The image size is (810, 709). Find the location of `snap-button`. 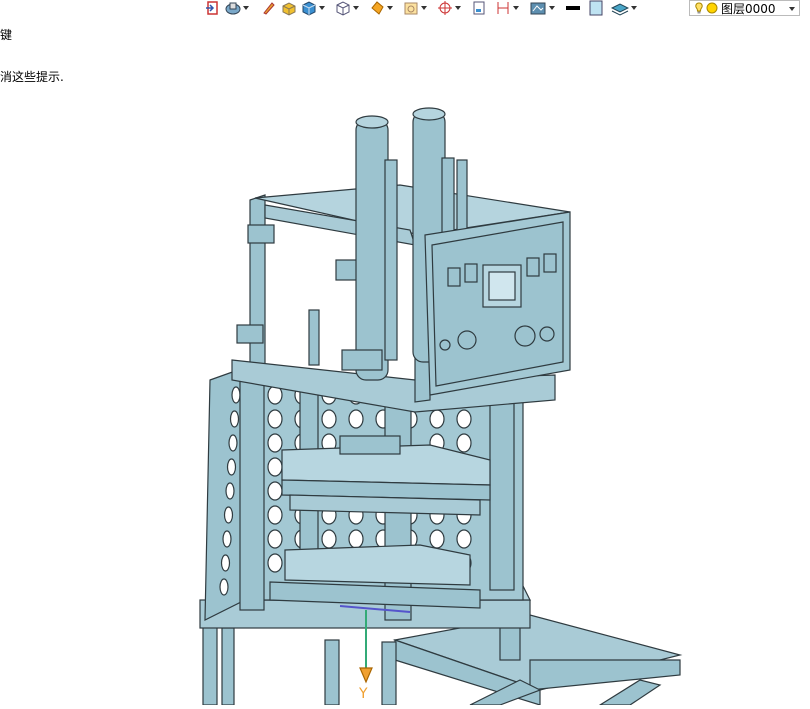

snap-button is located at coordinates (449, 8).